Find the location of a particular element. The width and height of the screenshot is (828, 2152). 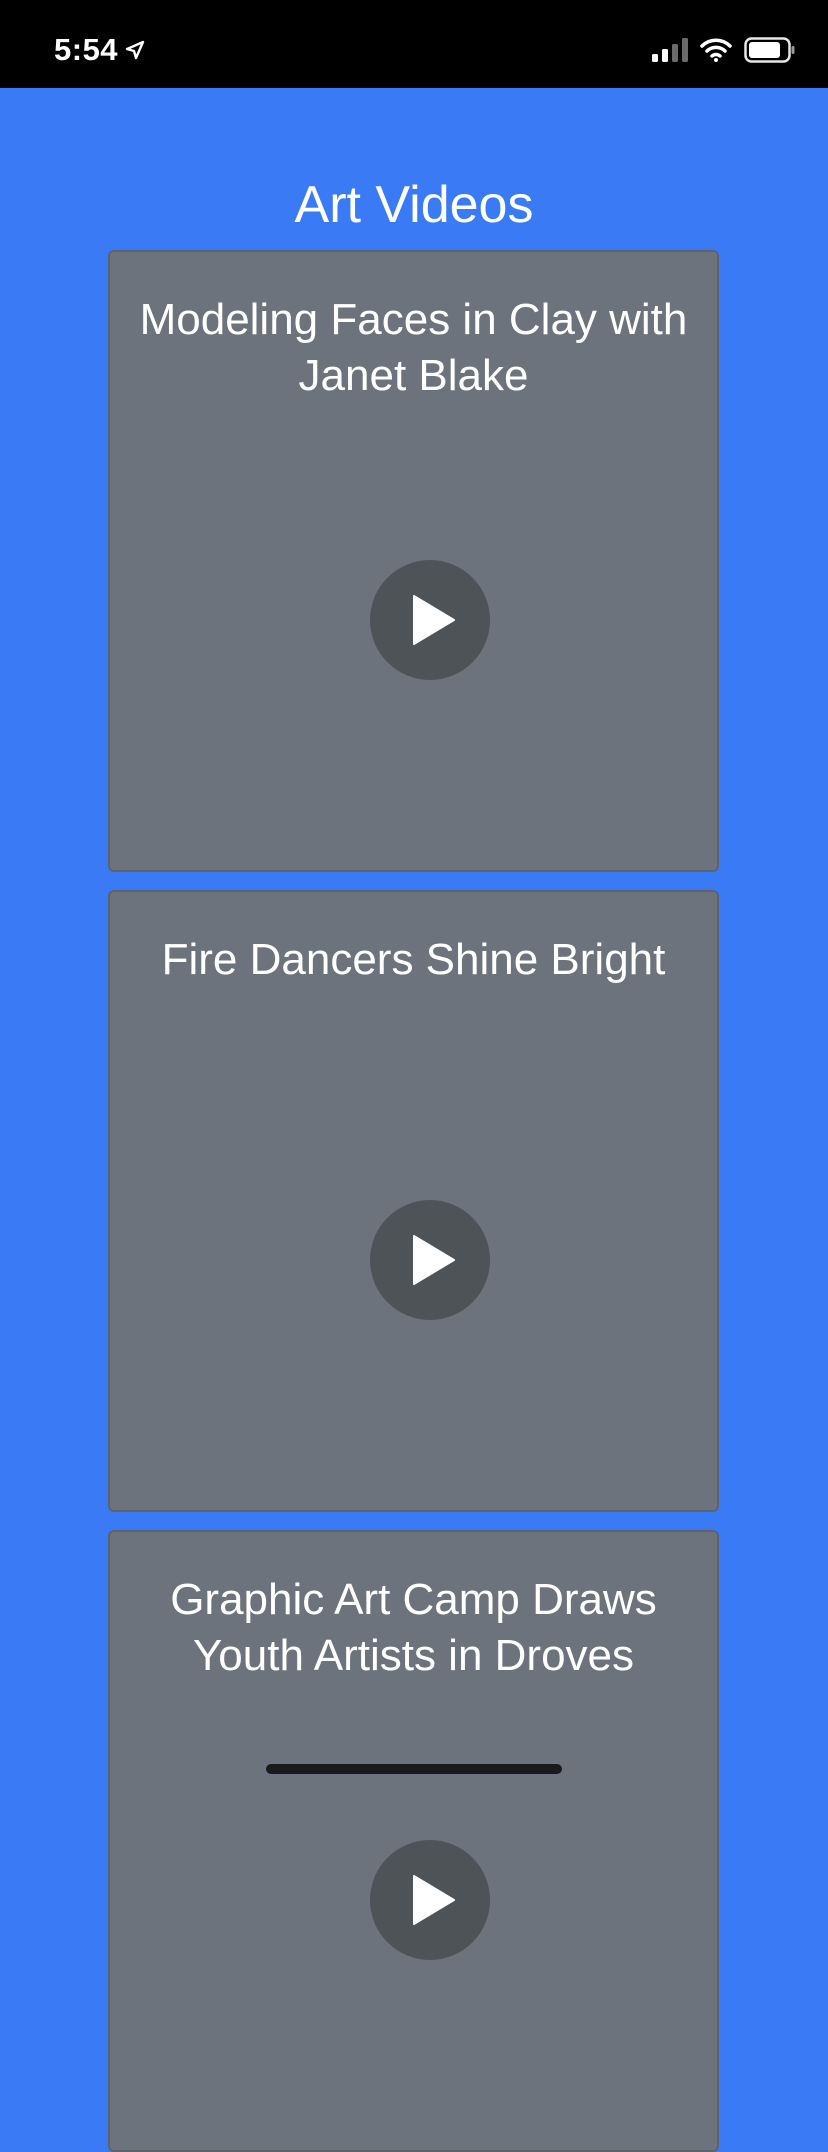

status-time: 5:54 is located at coordinates (86, 49).